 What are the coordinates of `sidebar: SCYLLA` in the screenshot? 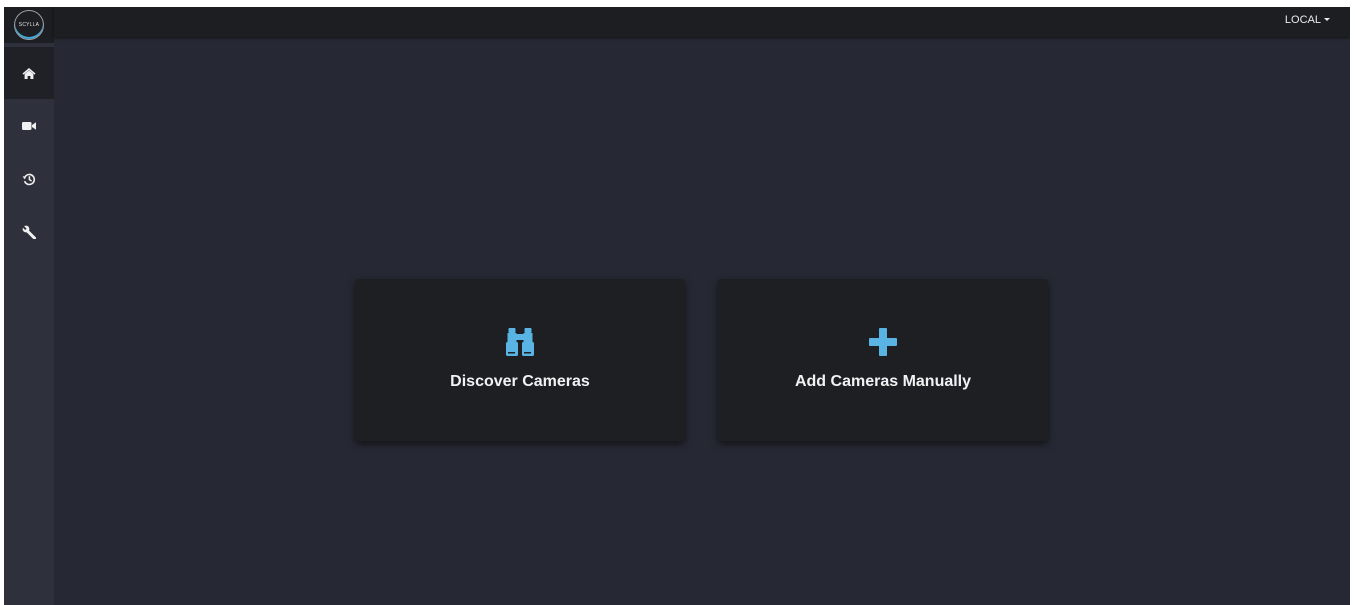 It's located at (29, 306).